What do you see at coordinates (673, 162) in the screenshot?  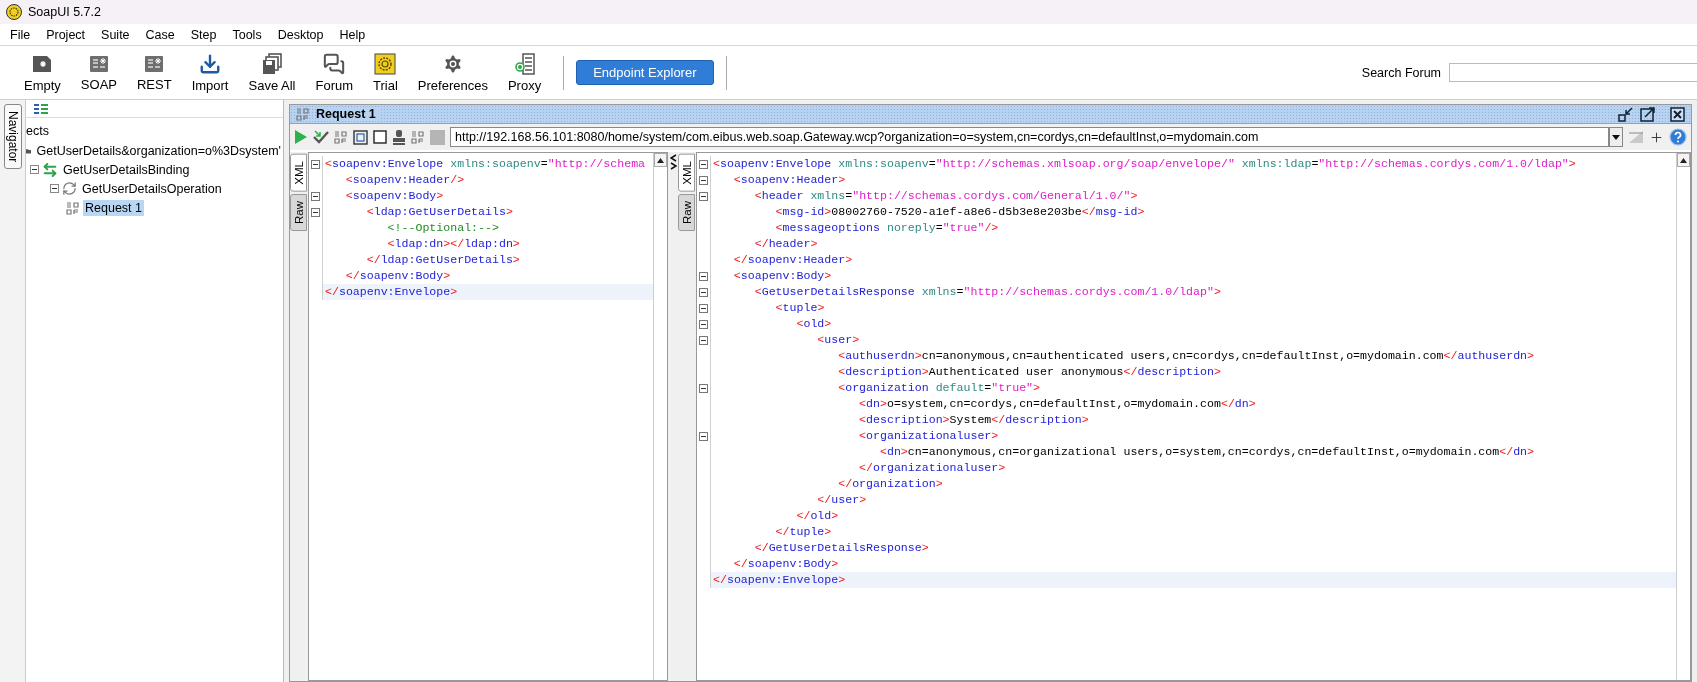 I see `splitter-arrows-icon` at bounding box center [673, 162].